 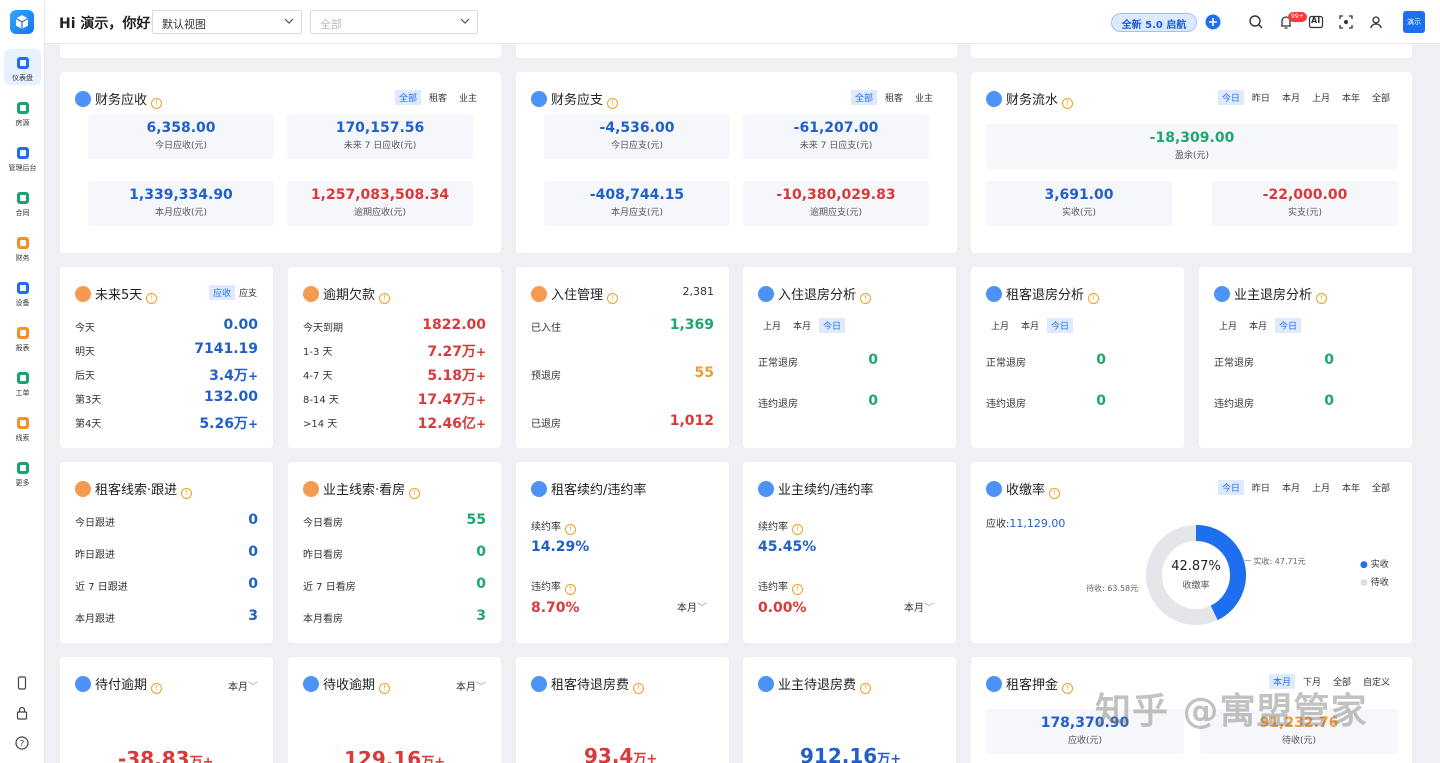 What do you see at coordinates (1316, 22) in the screenshot?
I see `ai-icon: AI` at bounding box center [1316, 22].